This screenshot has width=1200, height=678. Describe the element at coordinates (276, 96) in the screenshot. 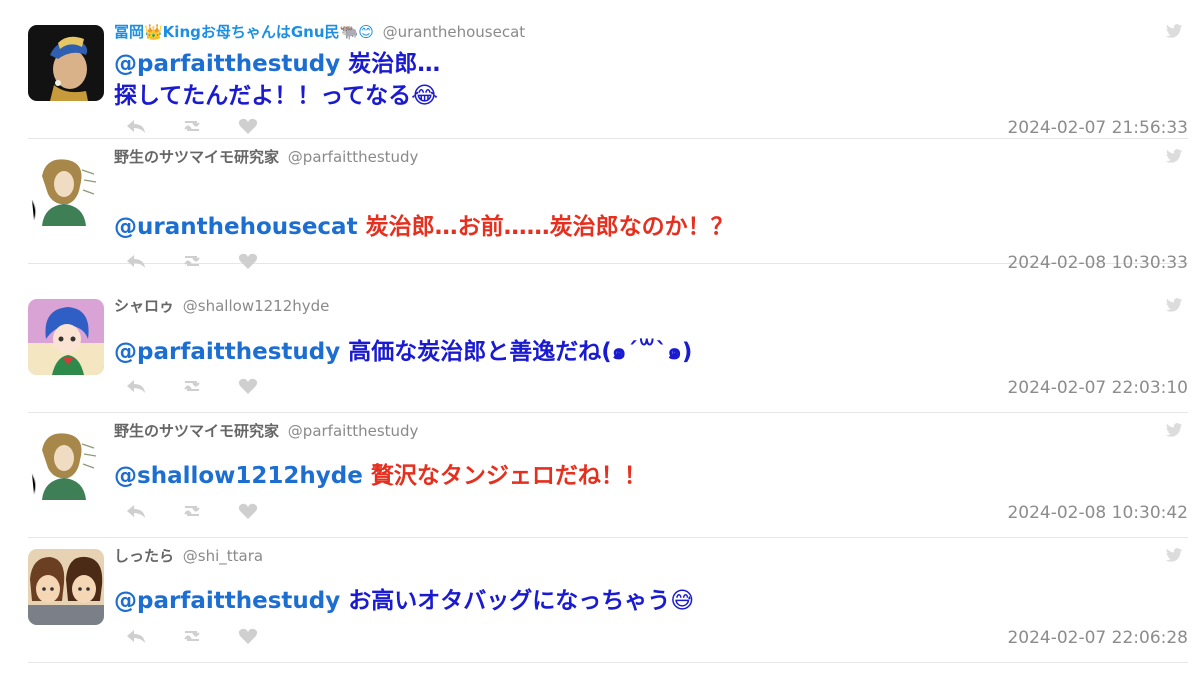

I see `tweet-text-line: 探してたんだよ！！ってなる😂` at that location.